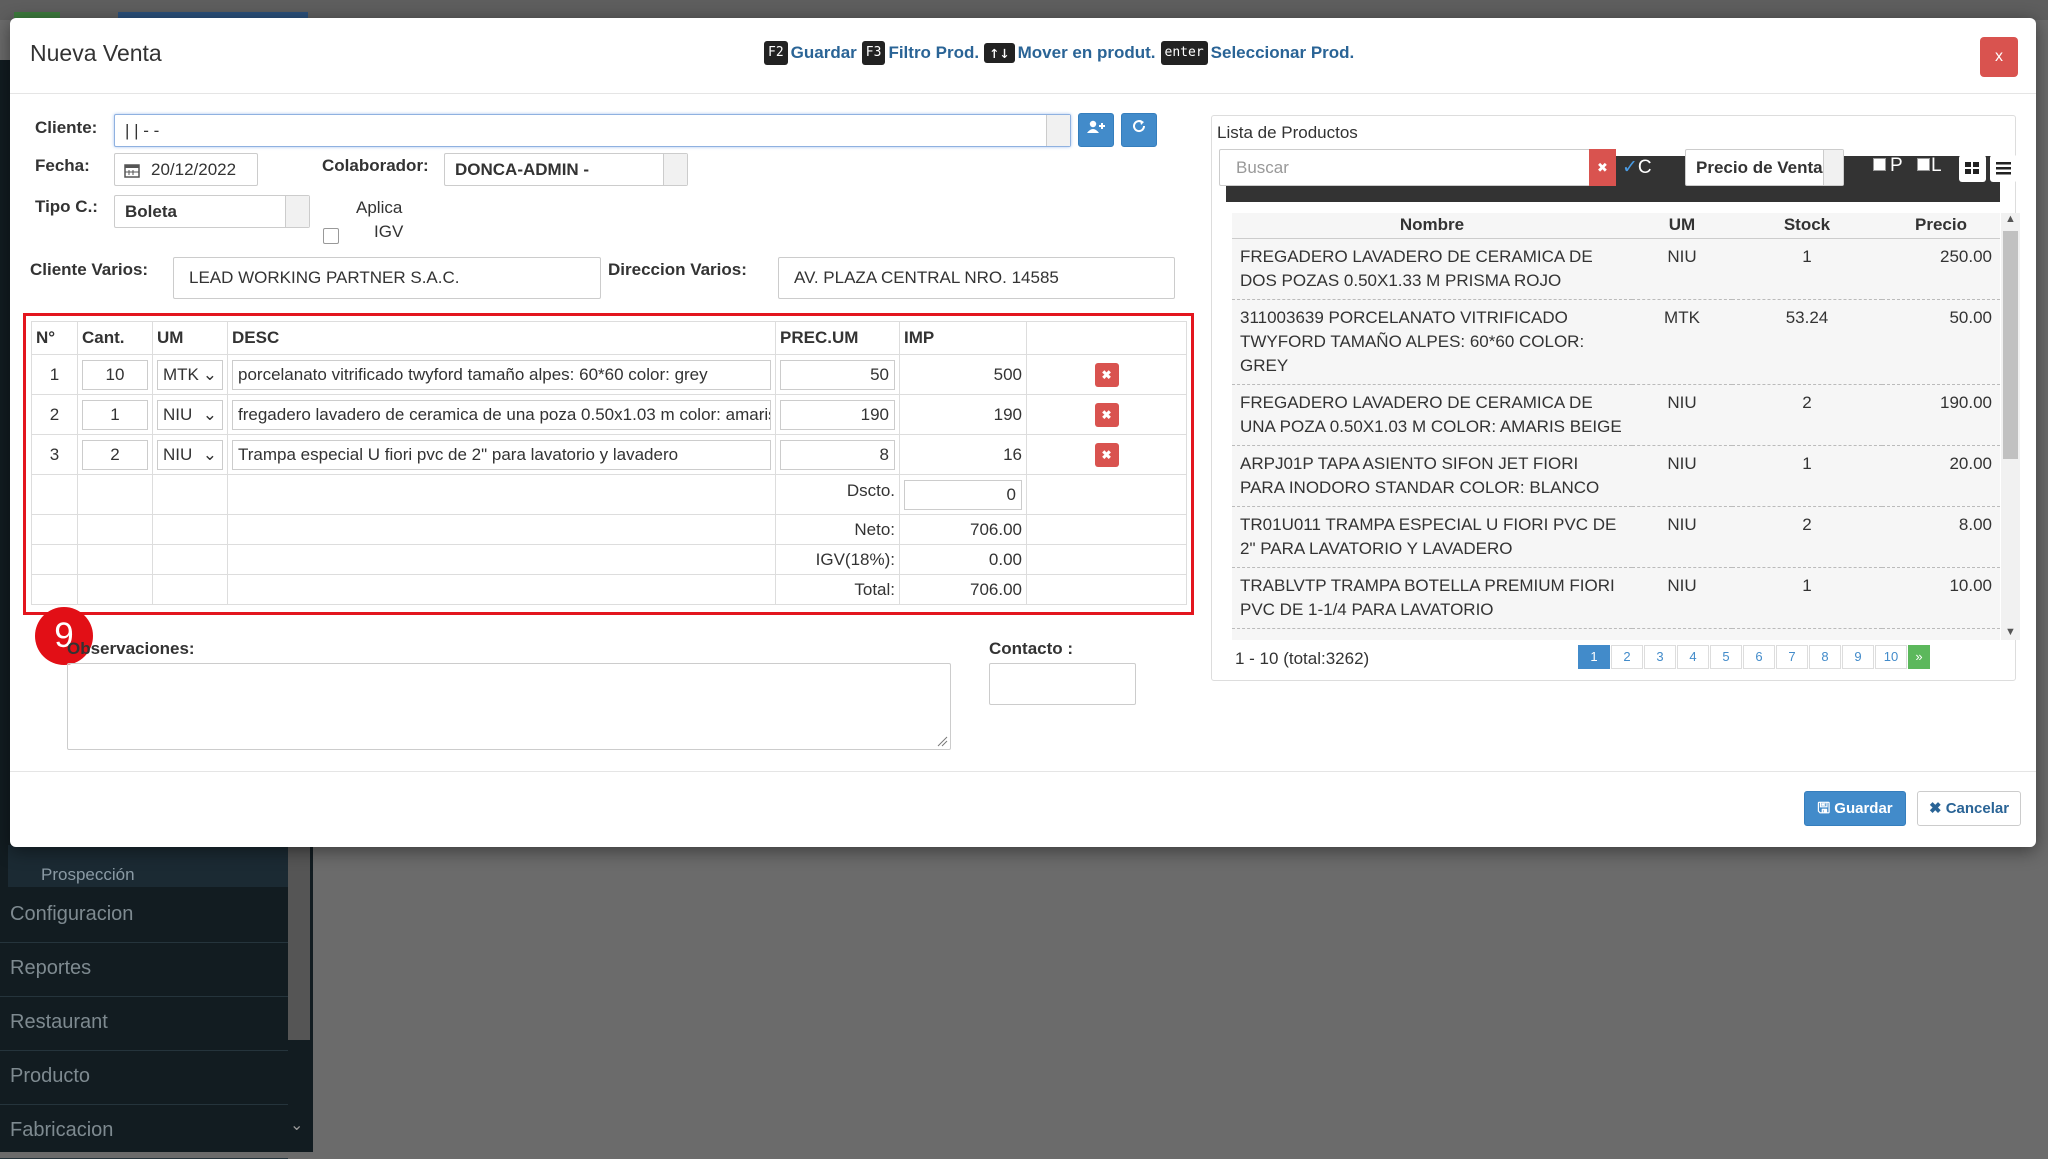 The height and width of the screenshot is (1159, 2048). What do you see at coordinates (2010, 345) in the screenshot?
I see `scrollbar-thumb` at bounding box center [2010, 345].